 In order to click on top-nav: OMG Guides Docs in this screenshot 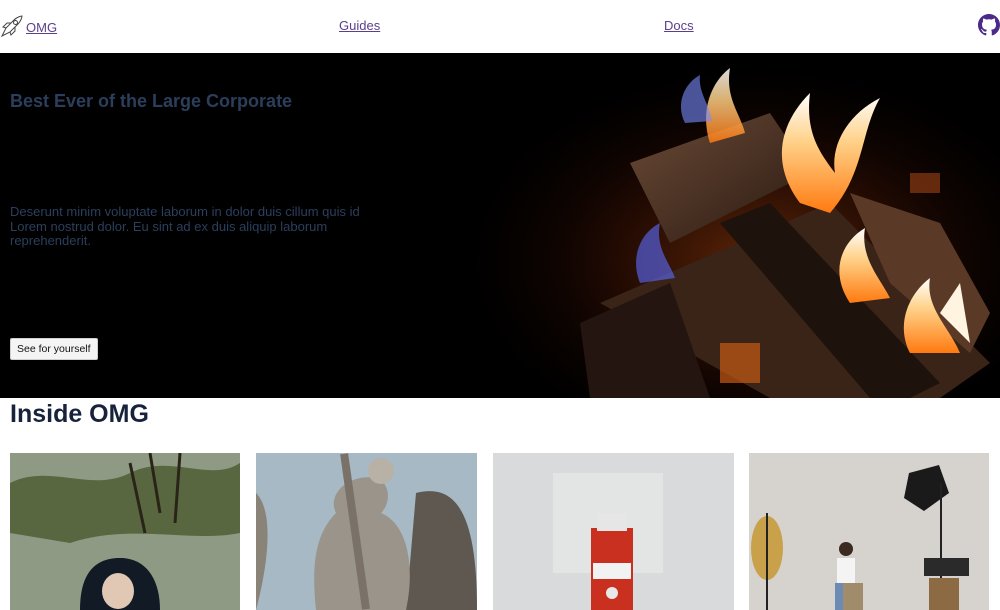, I will do `click(500, 26)`.